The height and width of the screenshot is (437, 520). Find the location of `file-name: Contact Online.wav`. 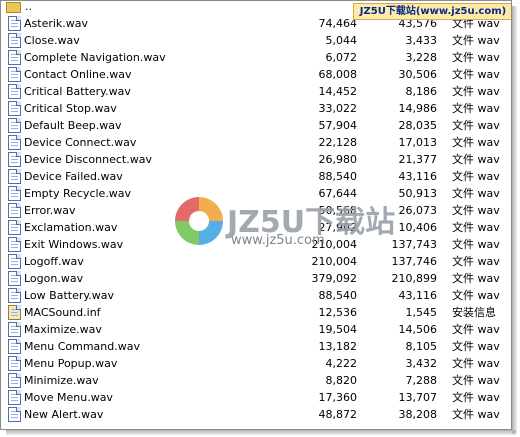

file-name: Contact Online.wav is located at coordinates (78, 74).